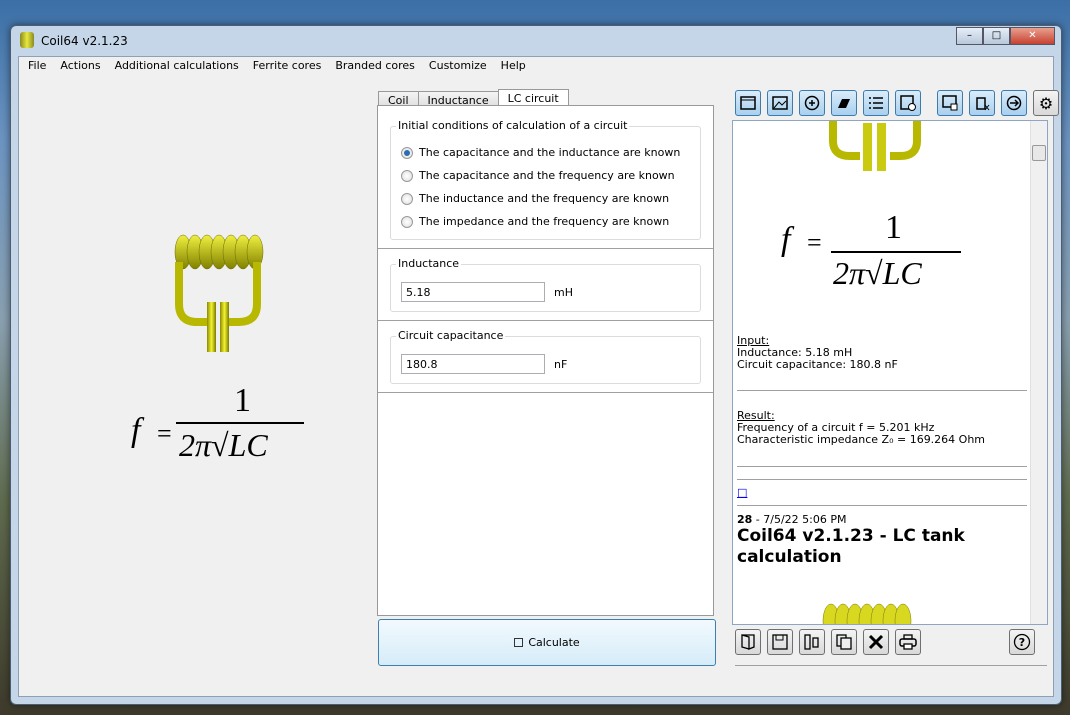 The image size is (1070, 715). What do you see at coordinates (536, 41) in the screenshot?
I see `title-bar: Coil64 v2.1.23 – □ ✕` at bounding box center [536, 41].